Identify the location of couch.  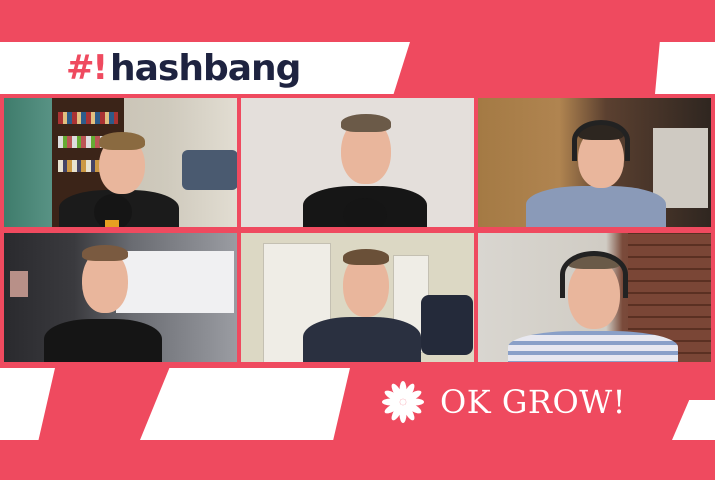
(209, 170).